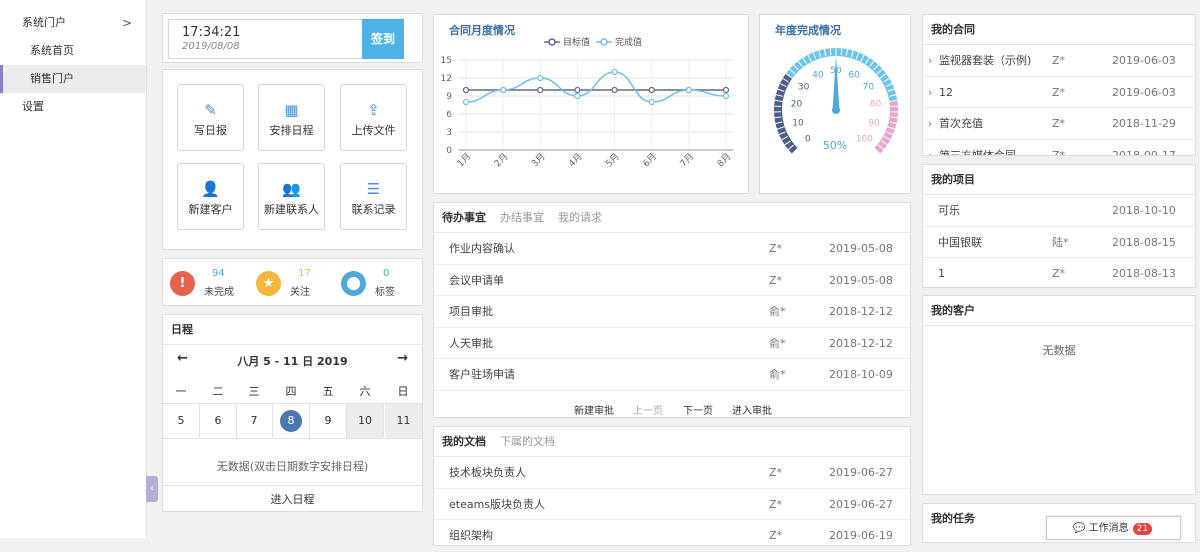  Describe the element at coordinates (328, 391) in the screenshot. I see `weekday-label: 五` at that location.